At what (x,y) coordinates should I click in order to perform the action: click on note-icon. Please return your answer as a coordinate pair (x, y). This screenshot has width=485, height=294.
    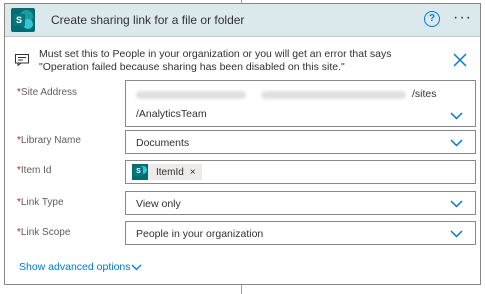
    Looking at the image, I should click on (22, 60).